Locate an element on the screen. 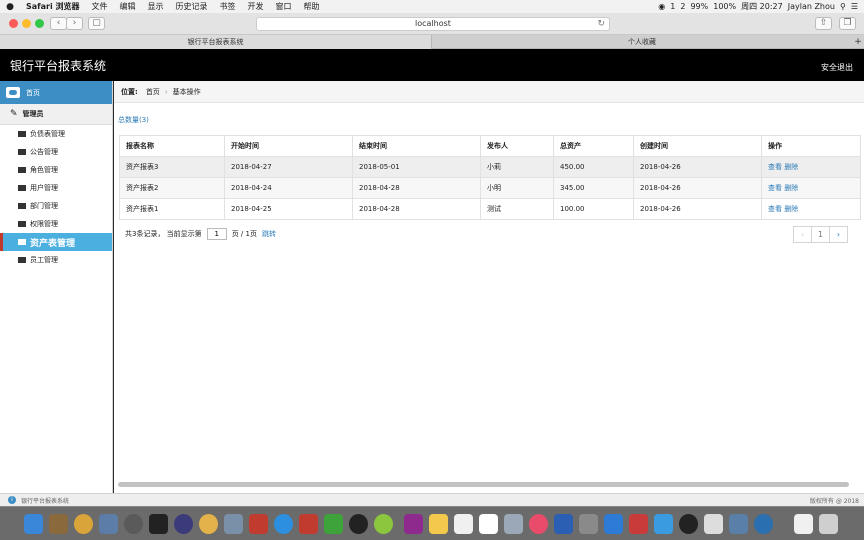 Image resolution: width=864 pixels, height=540 pixels. sidebar-group-admin: ✎ 管理员 is located at coordinates (56, 114).